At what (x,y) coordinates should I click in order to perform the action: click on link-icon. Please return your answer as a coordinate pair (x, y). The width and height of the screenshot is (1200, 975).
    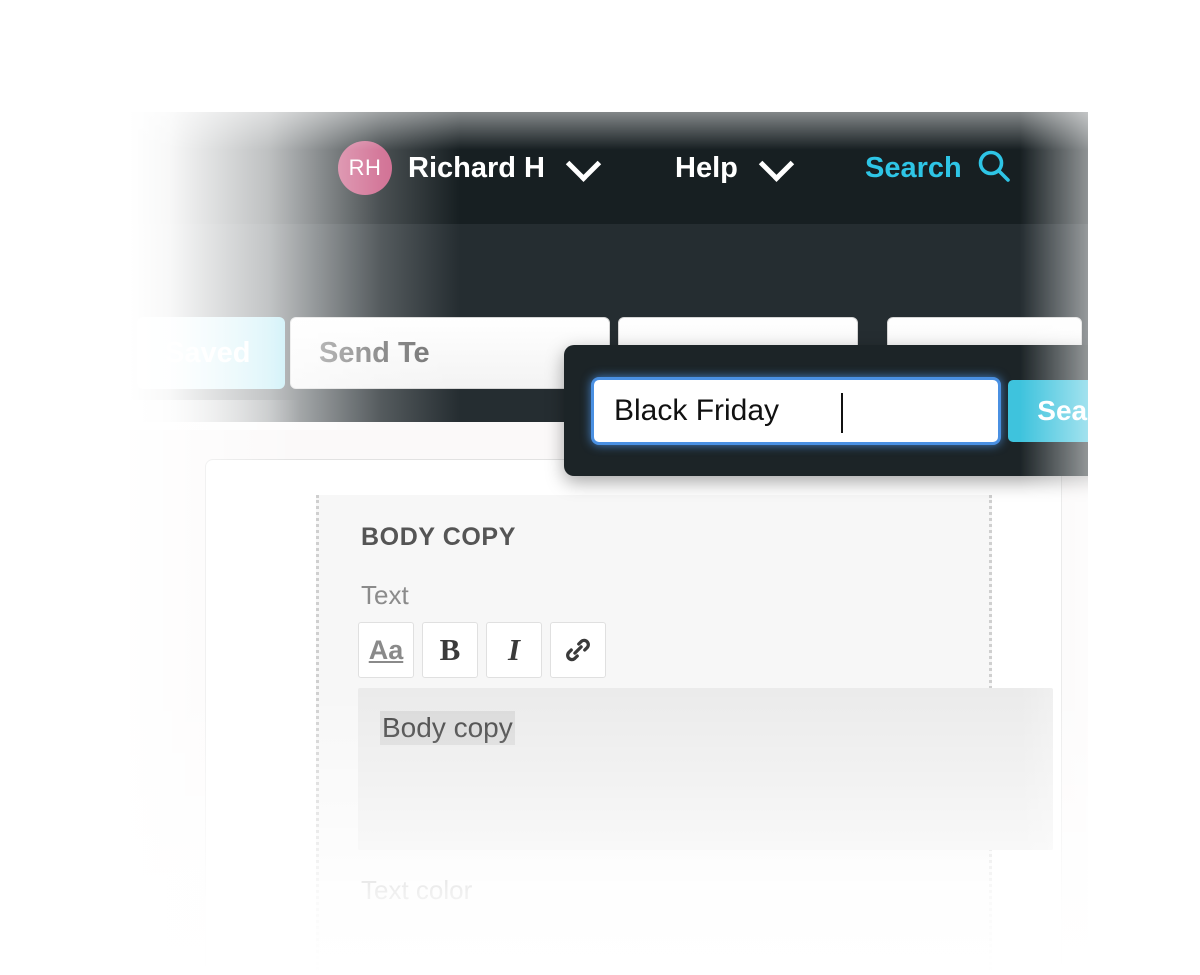
    Looking at the image, I should click on (578, 650).